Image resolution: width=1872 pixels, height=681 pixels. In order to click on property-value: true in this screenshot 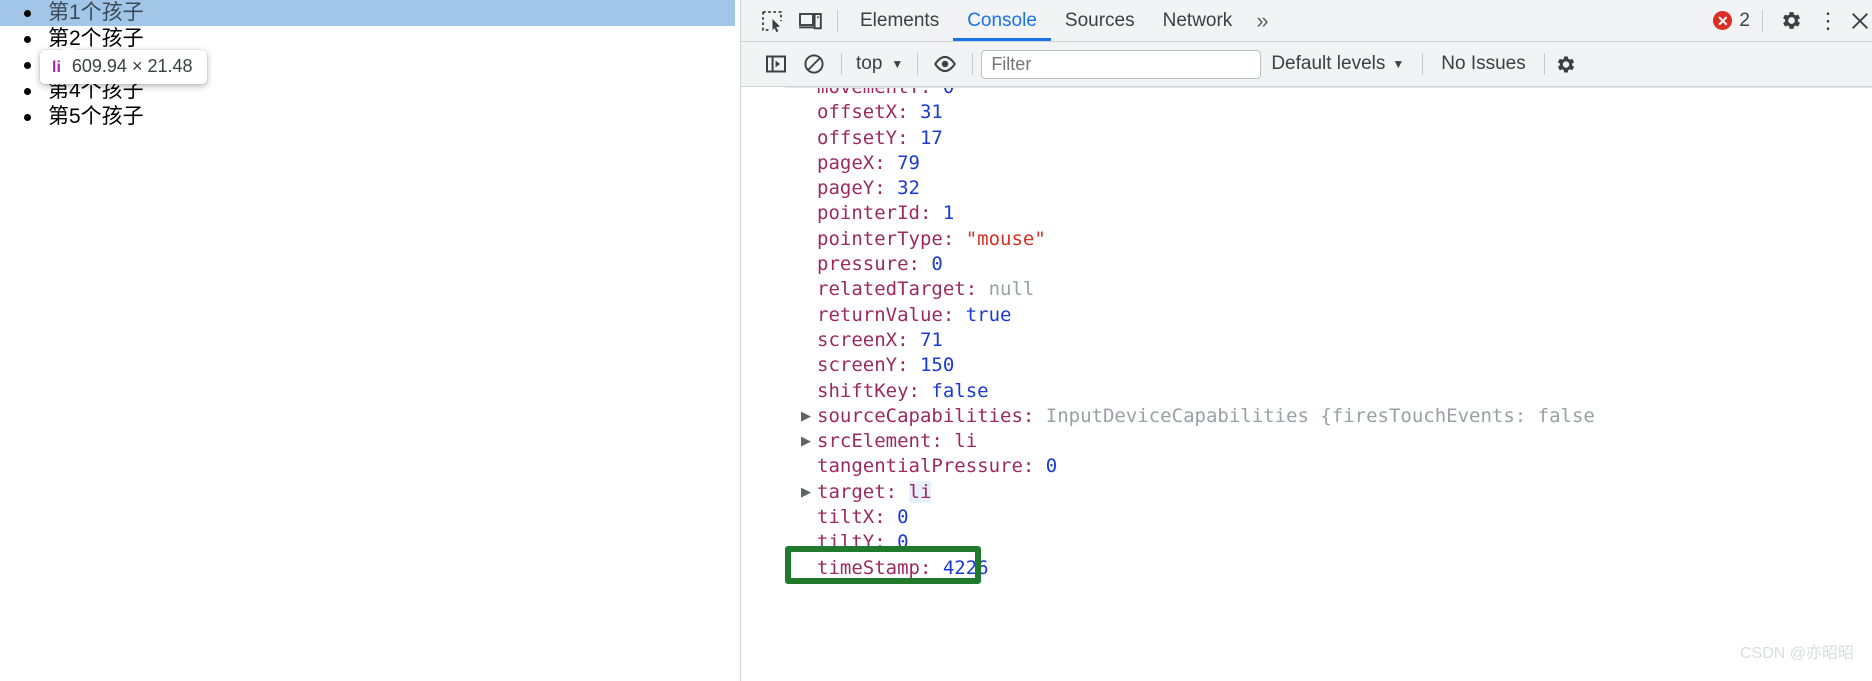, I will do `click(988, 314)`.